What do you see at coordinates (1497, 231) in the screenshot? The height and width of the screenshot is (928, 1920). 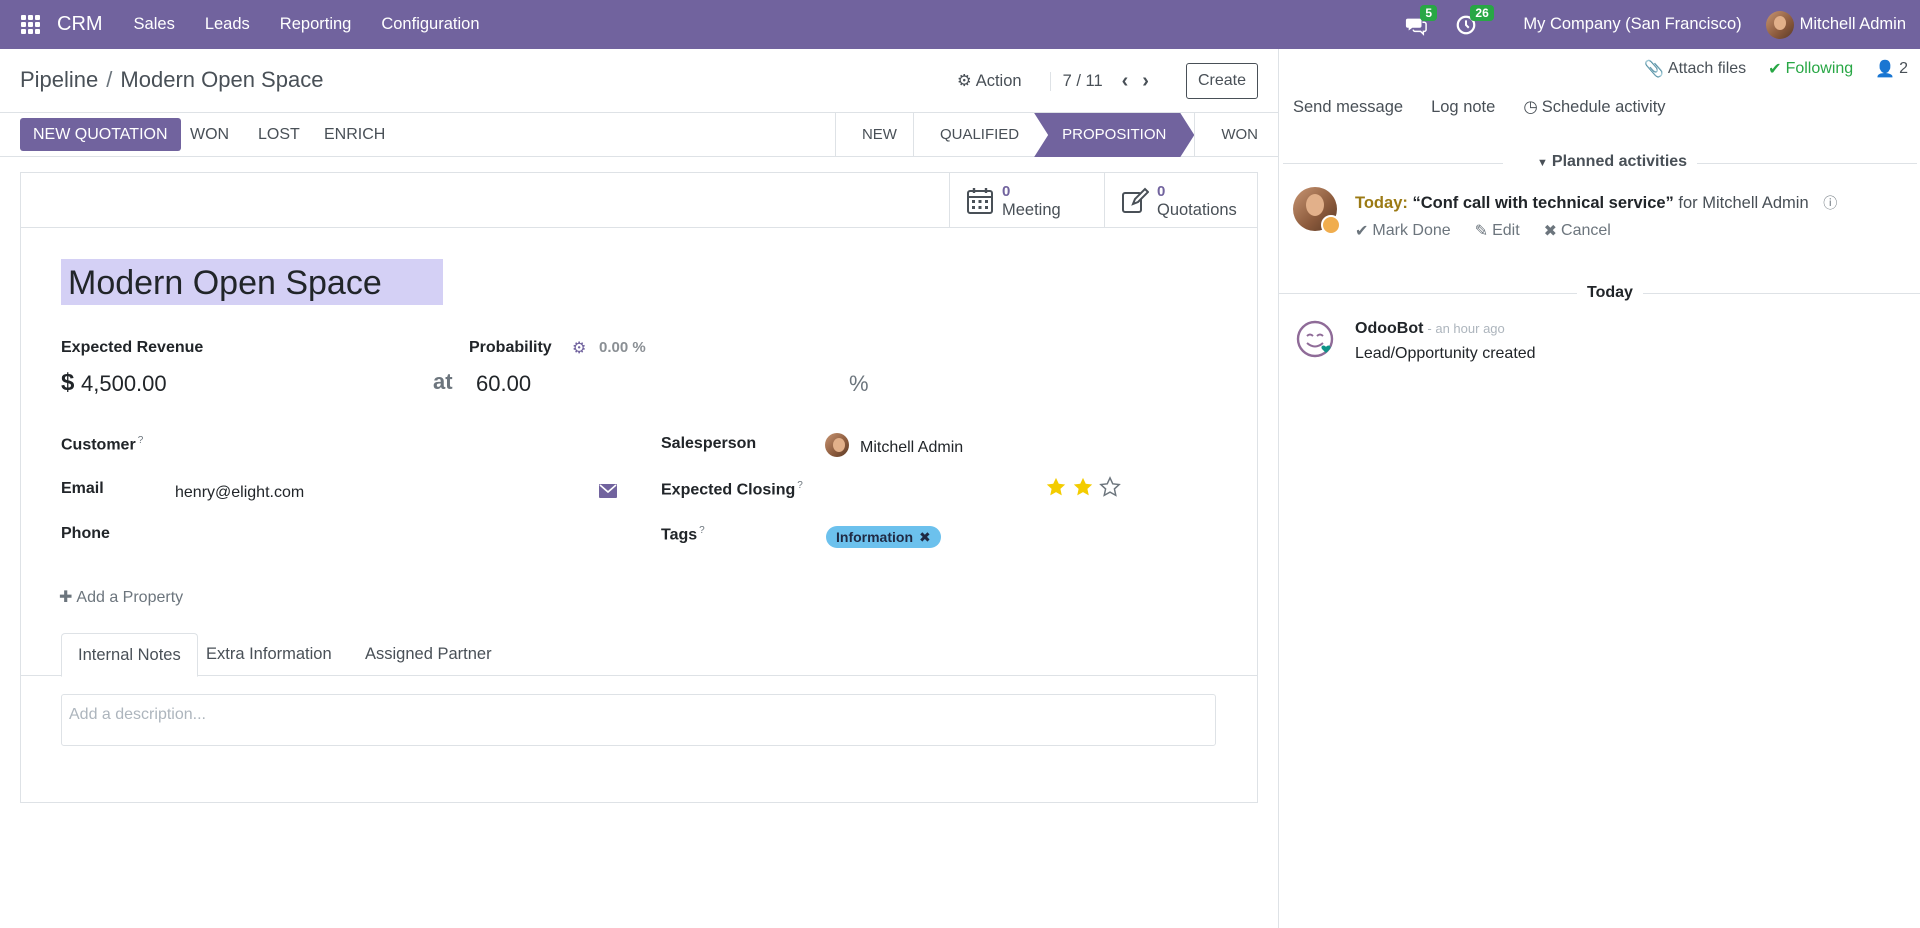 I see `edit-activity-button: ✎ Edit` at bounding box center [1497, 231].